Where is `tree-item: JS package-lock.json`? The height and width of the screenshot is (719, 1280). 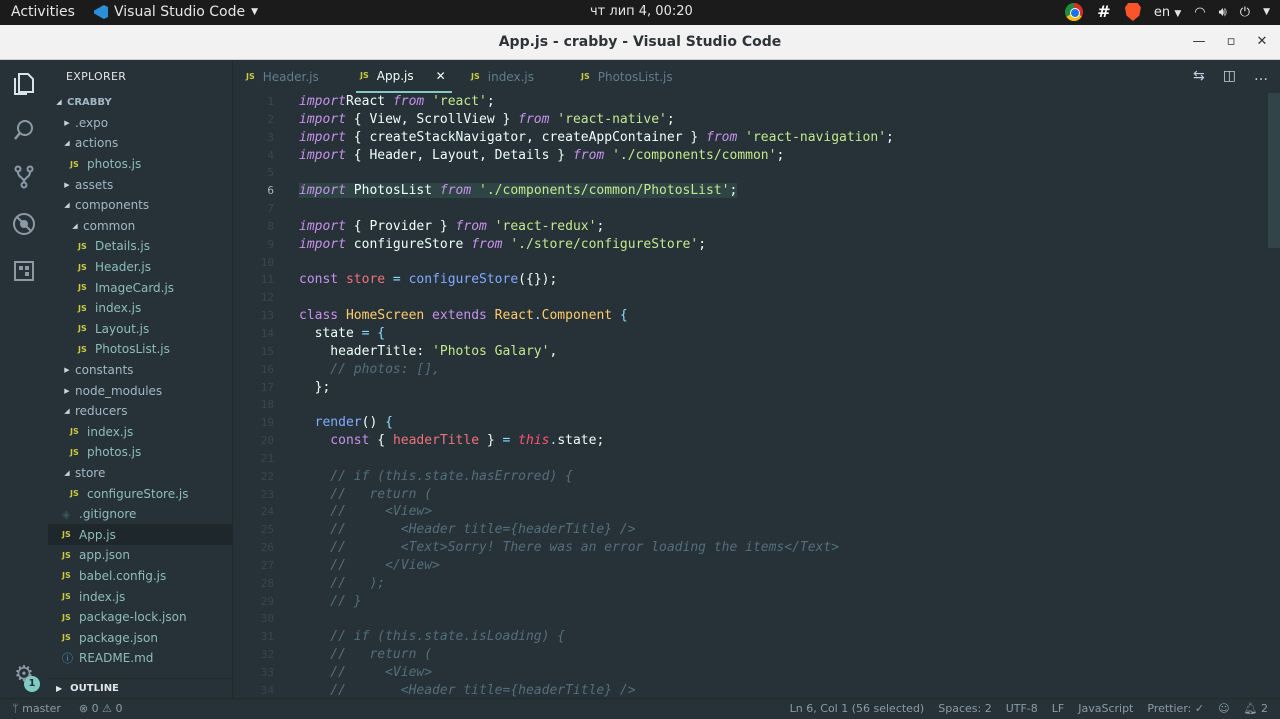
tree-item: JS package-lock.json is located at coordinates (140, 617).